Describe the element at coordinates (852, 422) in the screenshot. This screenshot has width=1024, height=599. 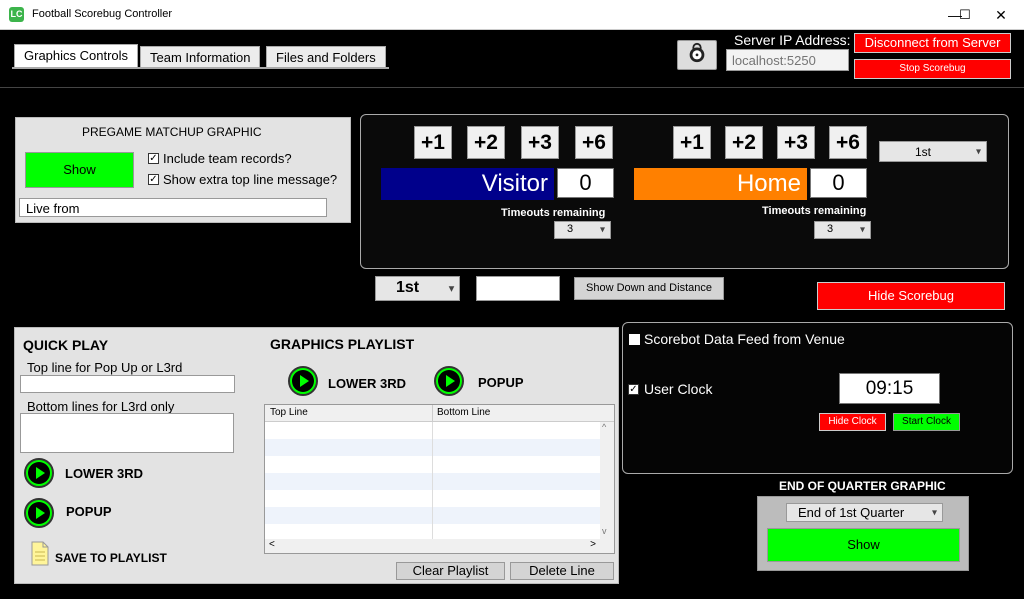
I see `hide-clock-button: Hide Clock` at that location.